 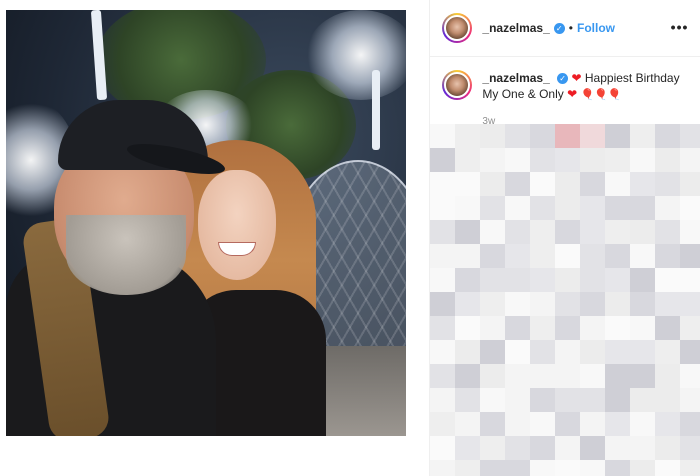 What do you see at coordinates (680, 27) in the screenshot?
I see `more-options-icon: •••` at bounding box center [680, 27].